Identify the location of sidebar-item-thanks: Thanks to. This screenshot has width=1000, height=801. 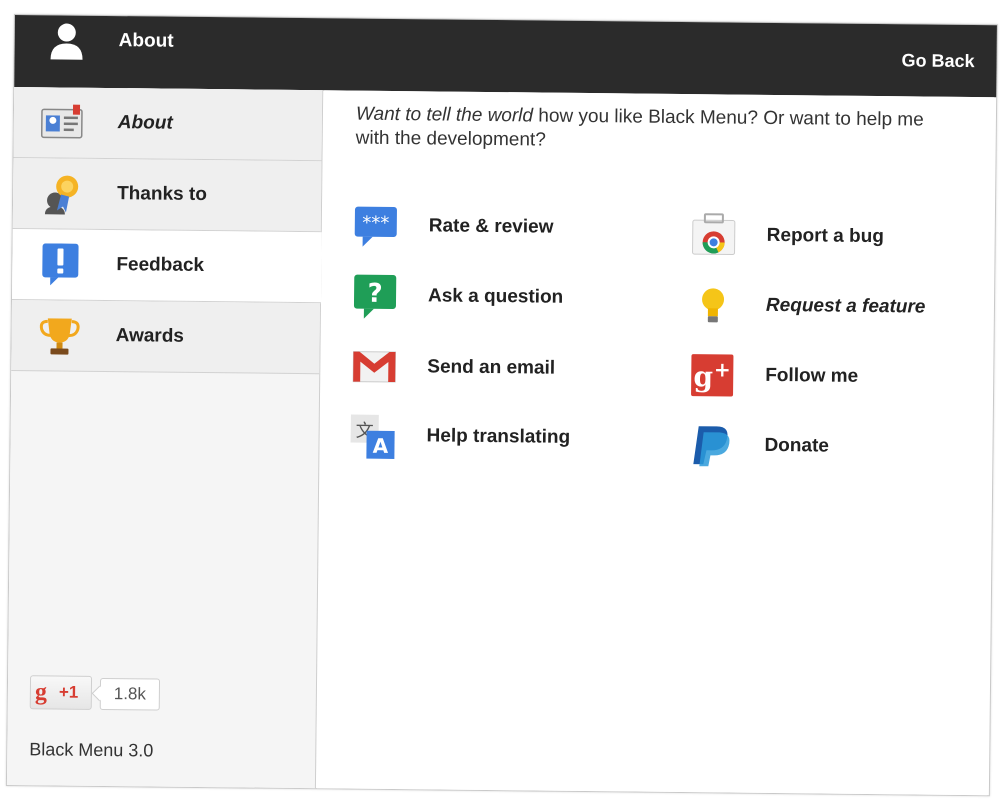
(167, 195).